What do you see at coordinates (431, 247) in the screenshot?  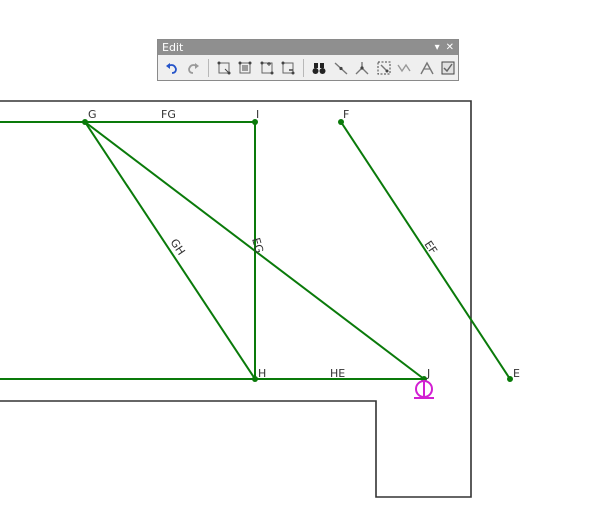 I see `member-label-ef: EF` at bounding box center [431, 247].